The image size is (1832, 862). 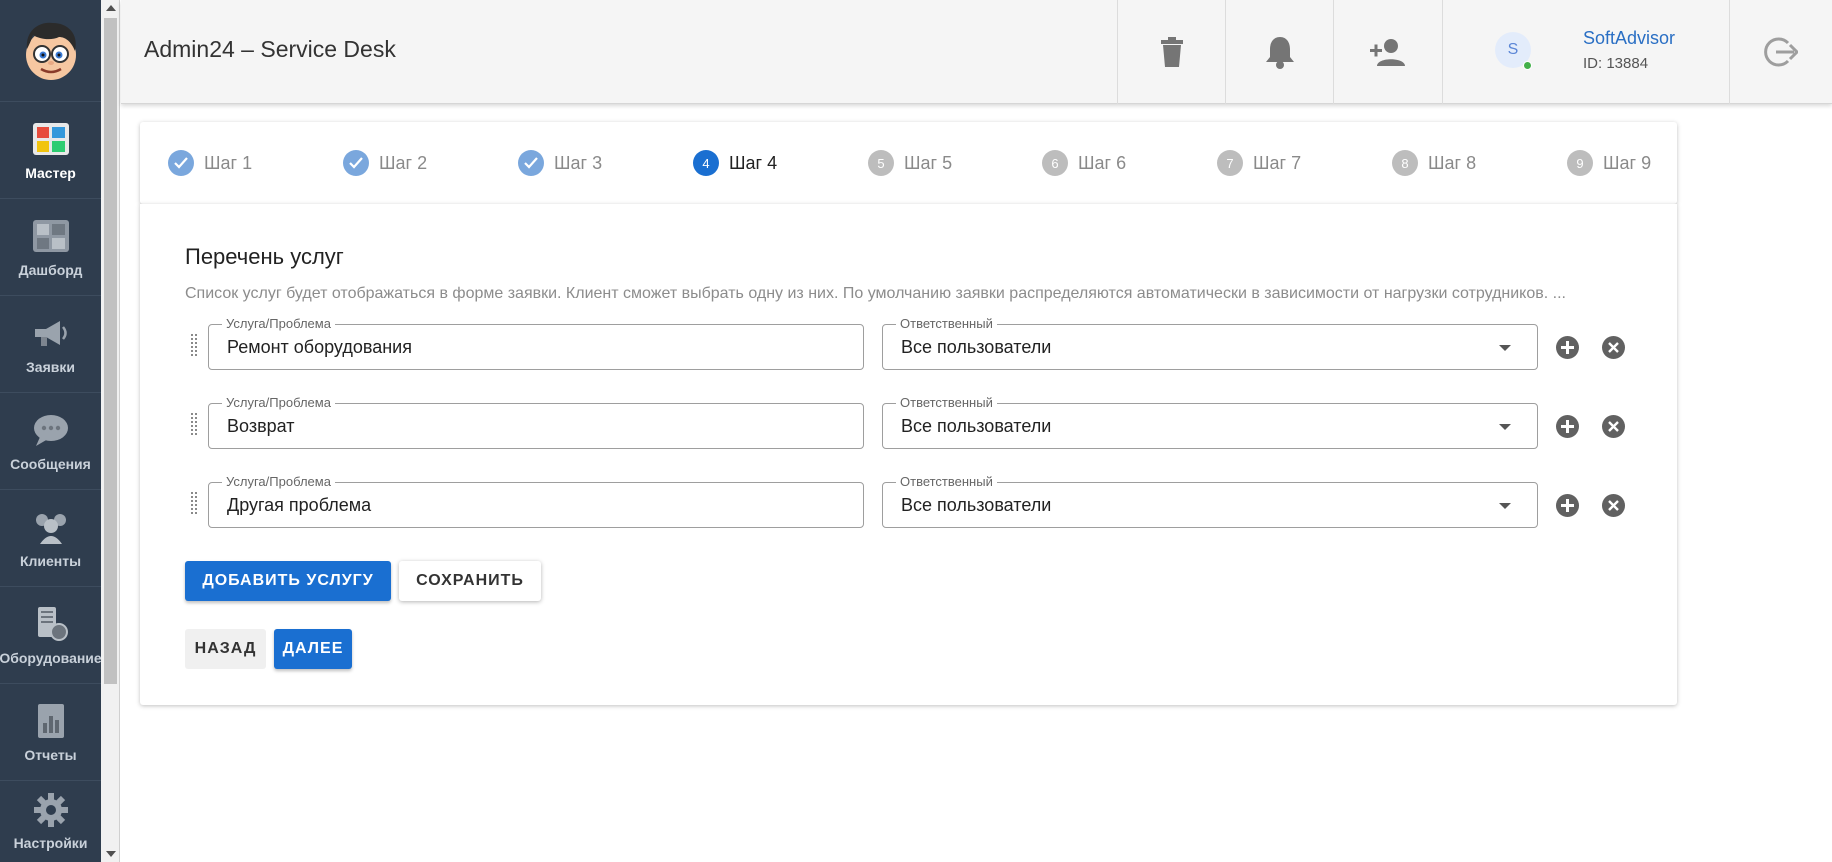 What do you see at coordinates (51, 527) in the screenshot?
I see `clients-icon` at bounding box center [51, 527].